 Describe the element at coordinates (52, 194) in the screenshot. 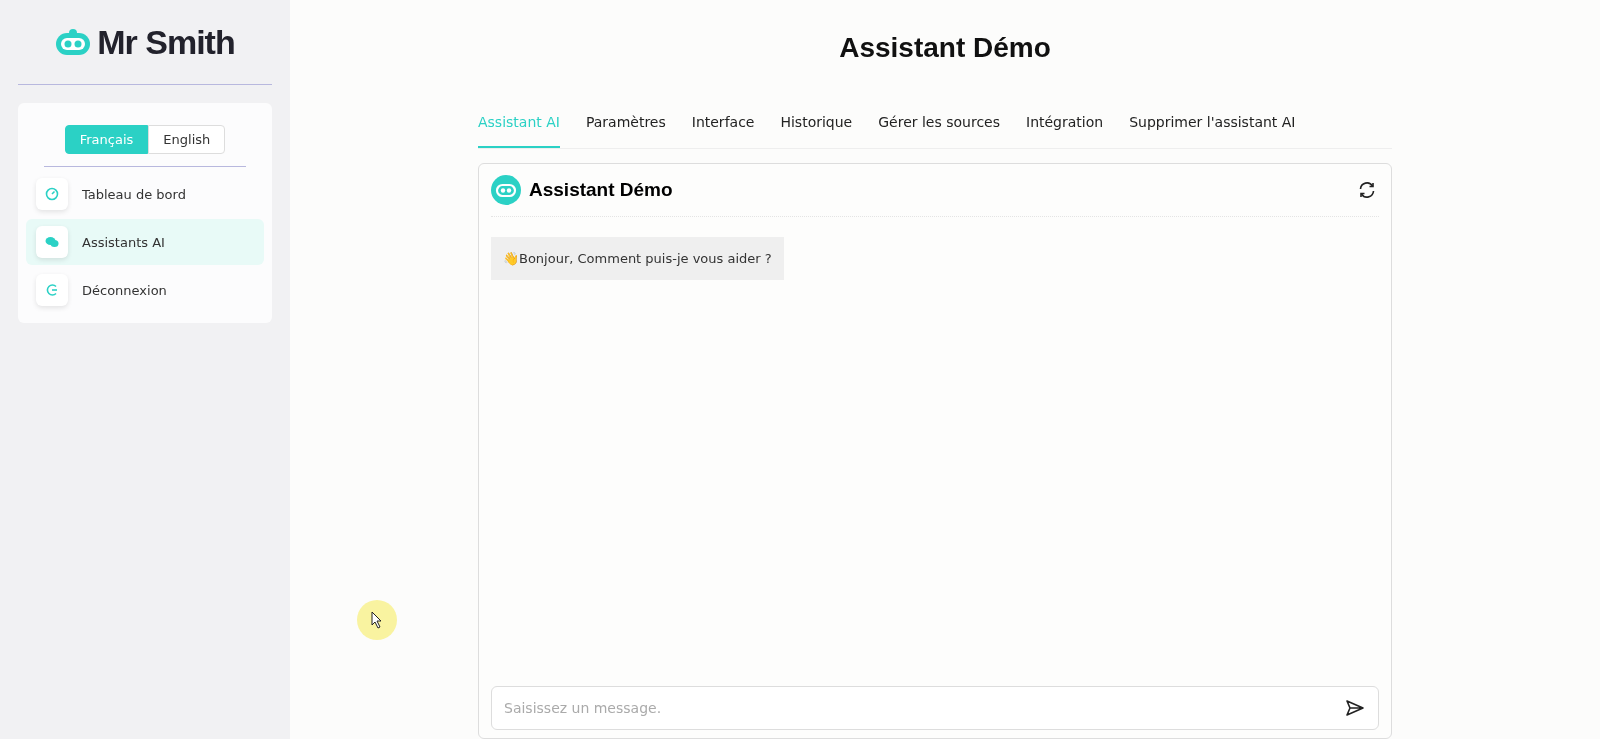

I see `gauge-icon` at that location.